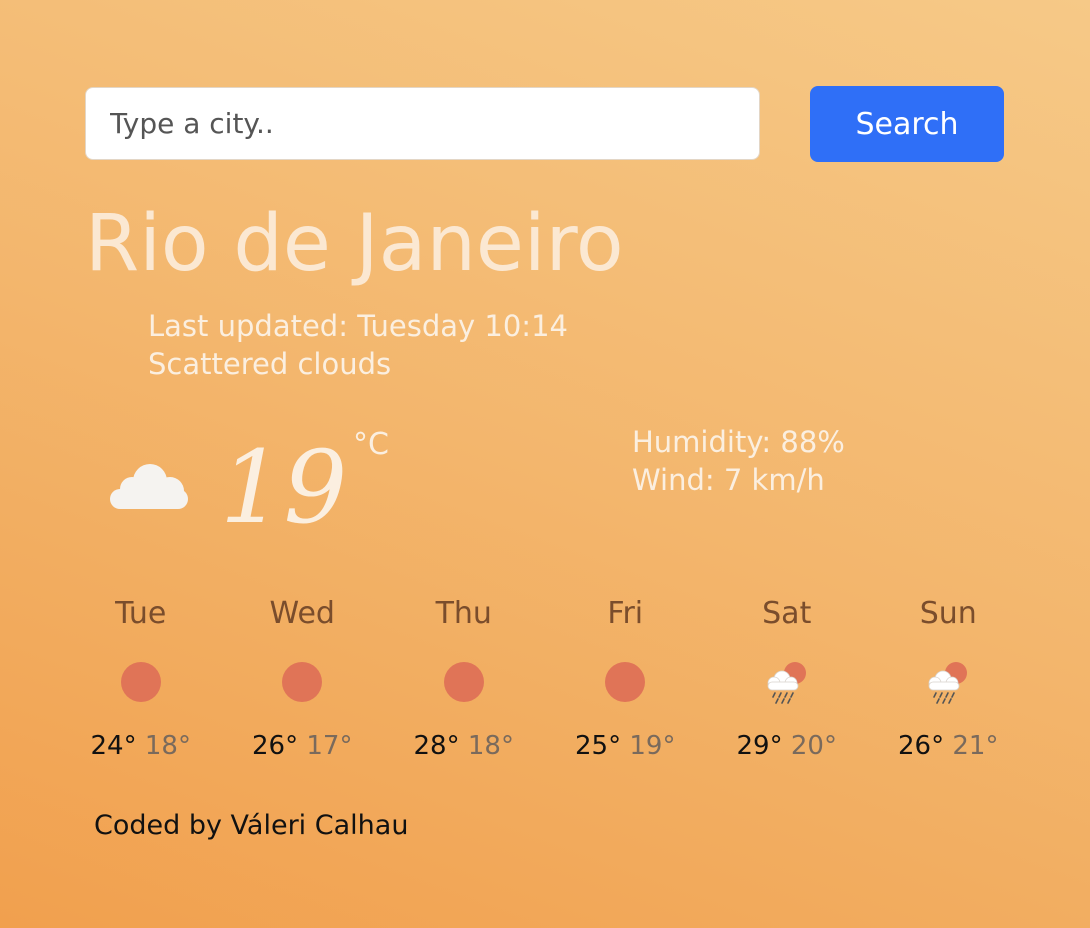  I want to click on forecast-temps: 26° 17°, so click(303, 746).